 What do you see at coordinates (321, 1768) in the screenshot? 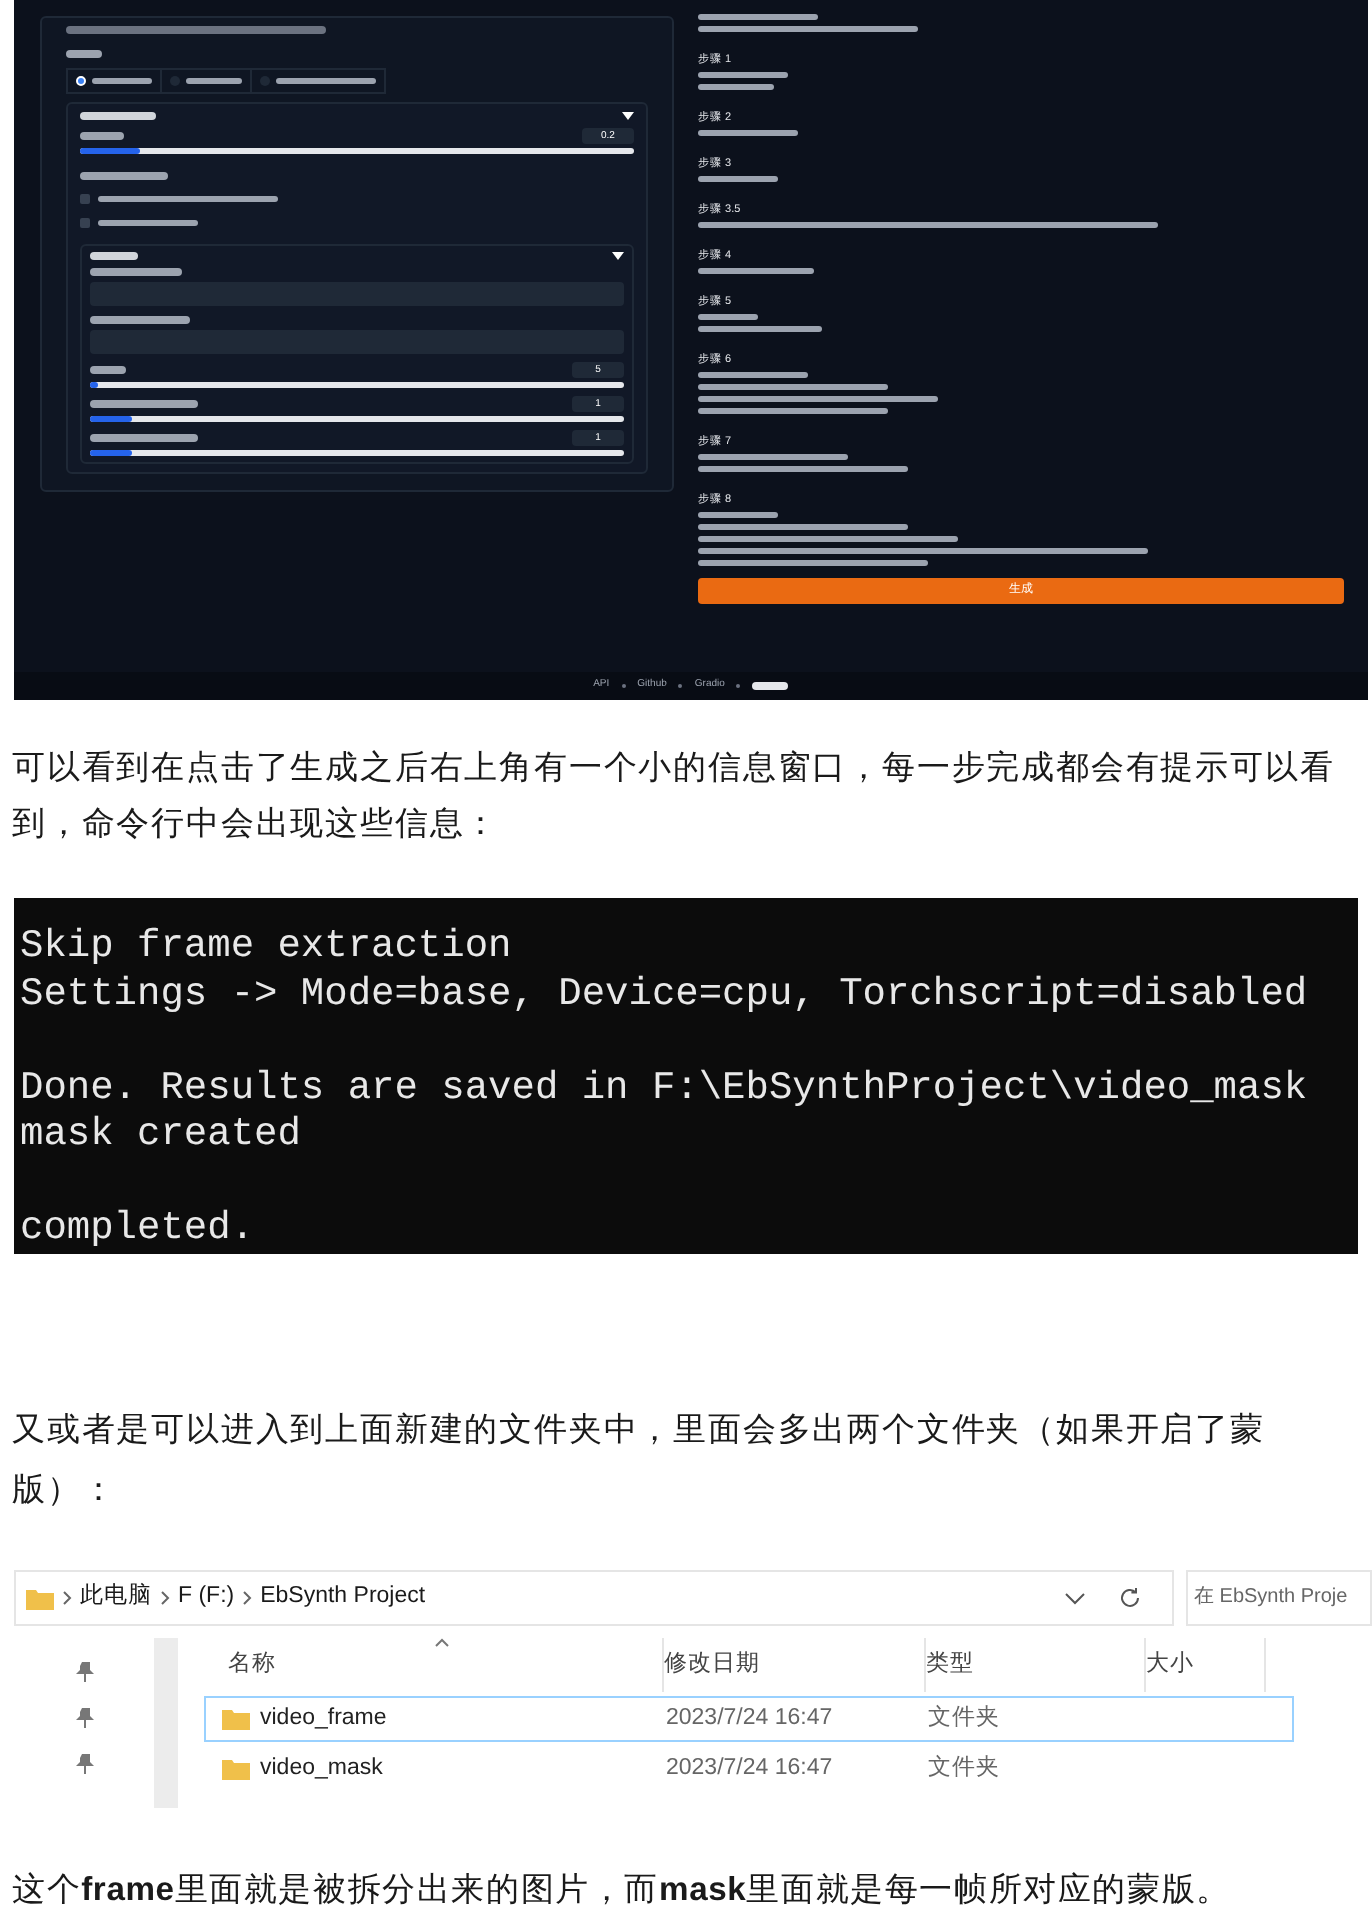
I see `file-name: video_mask` at bounding box center [321, 1768].